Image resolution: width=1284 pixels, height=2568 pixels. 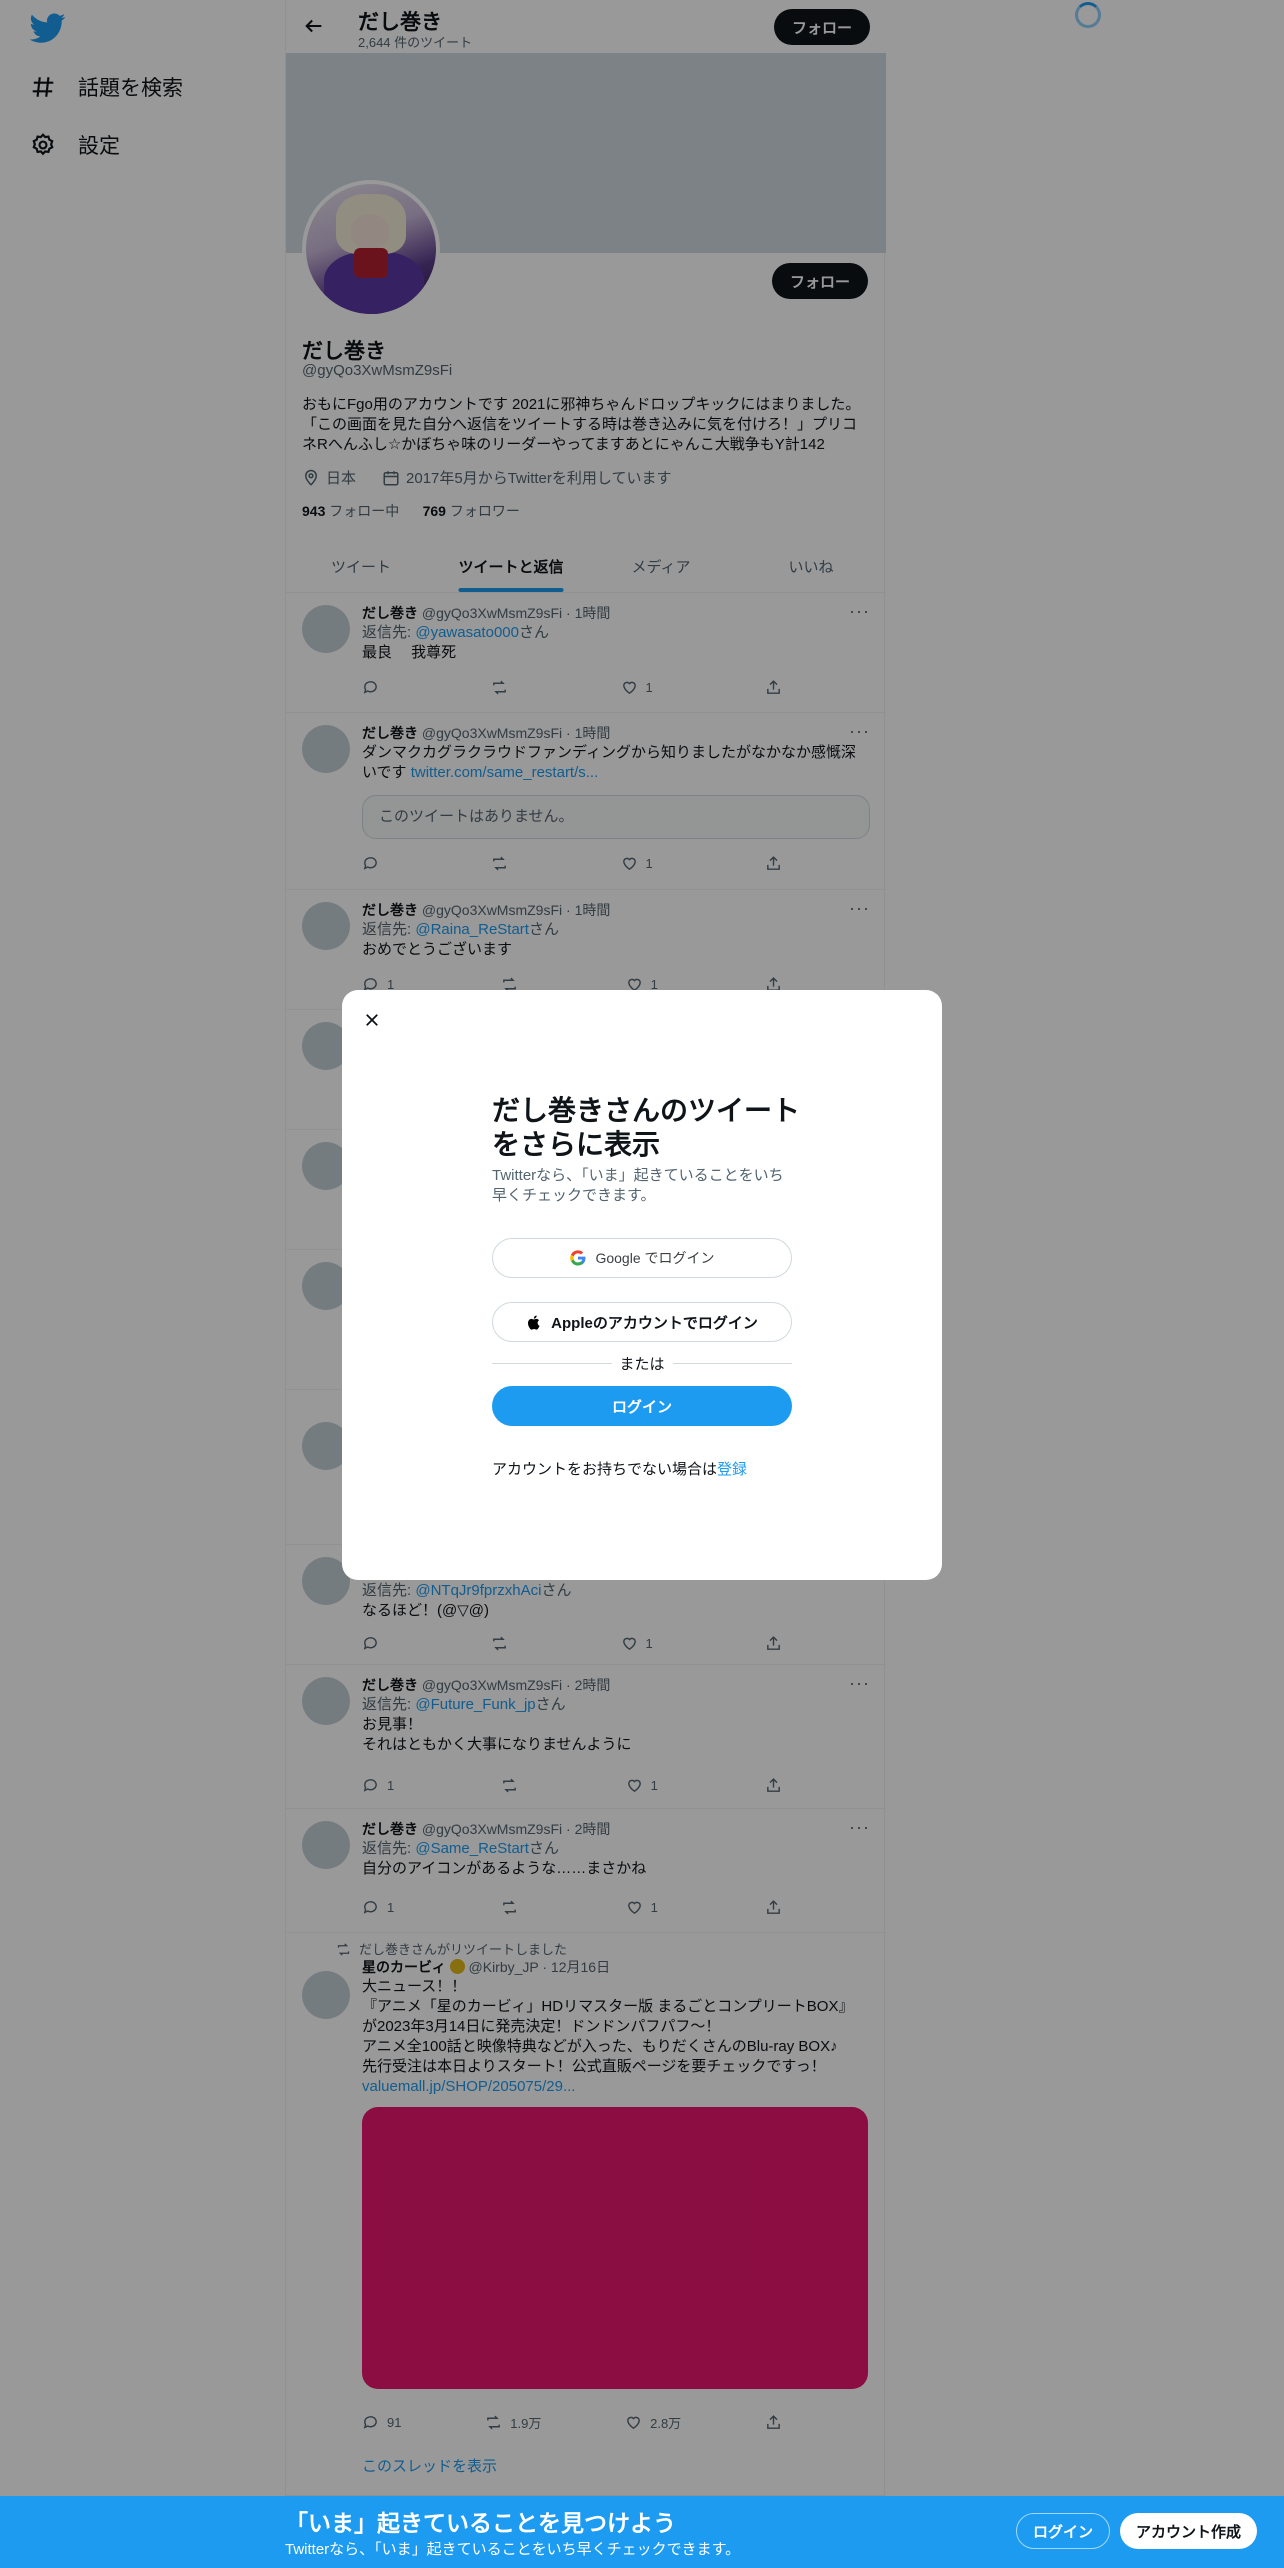 What do you see at coordinates (732, 1469) in the screenshot?
I see `signup-link: 登録` at bounding box center [732, 1469].